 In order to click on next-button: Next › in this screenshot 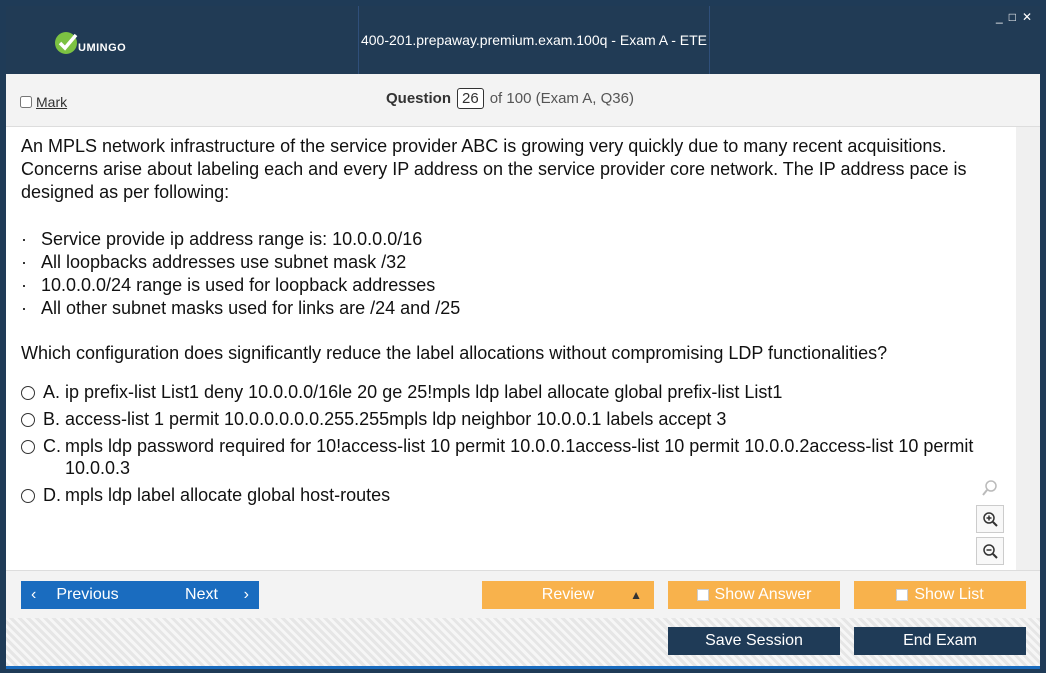, I will do `click(201, 595)`.